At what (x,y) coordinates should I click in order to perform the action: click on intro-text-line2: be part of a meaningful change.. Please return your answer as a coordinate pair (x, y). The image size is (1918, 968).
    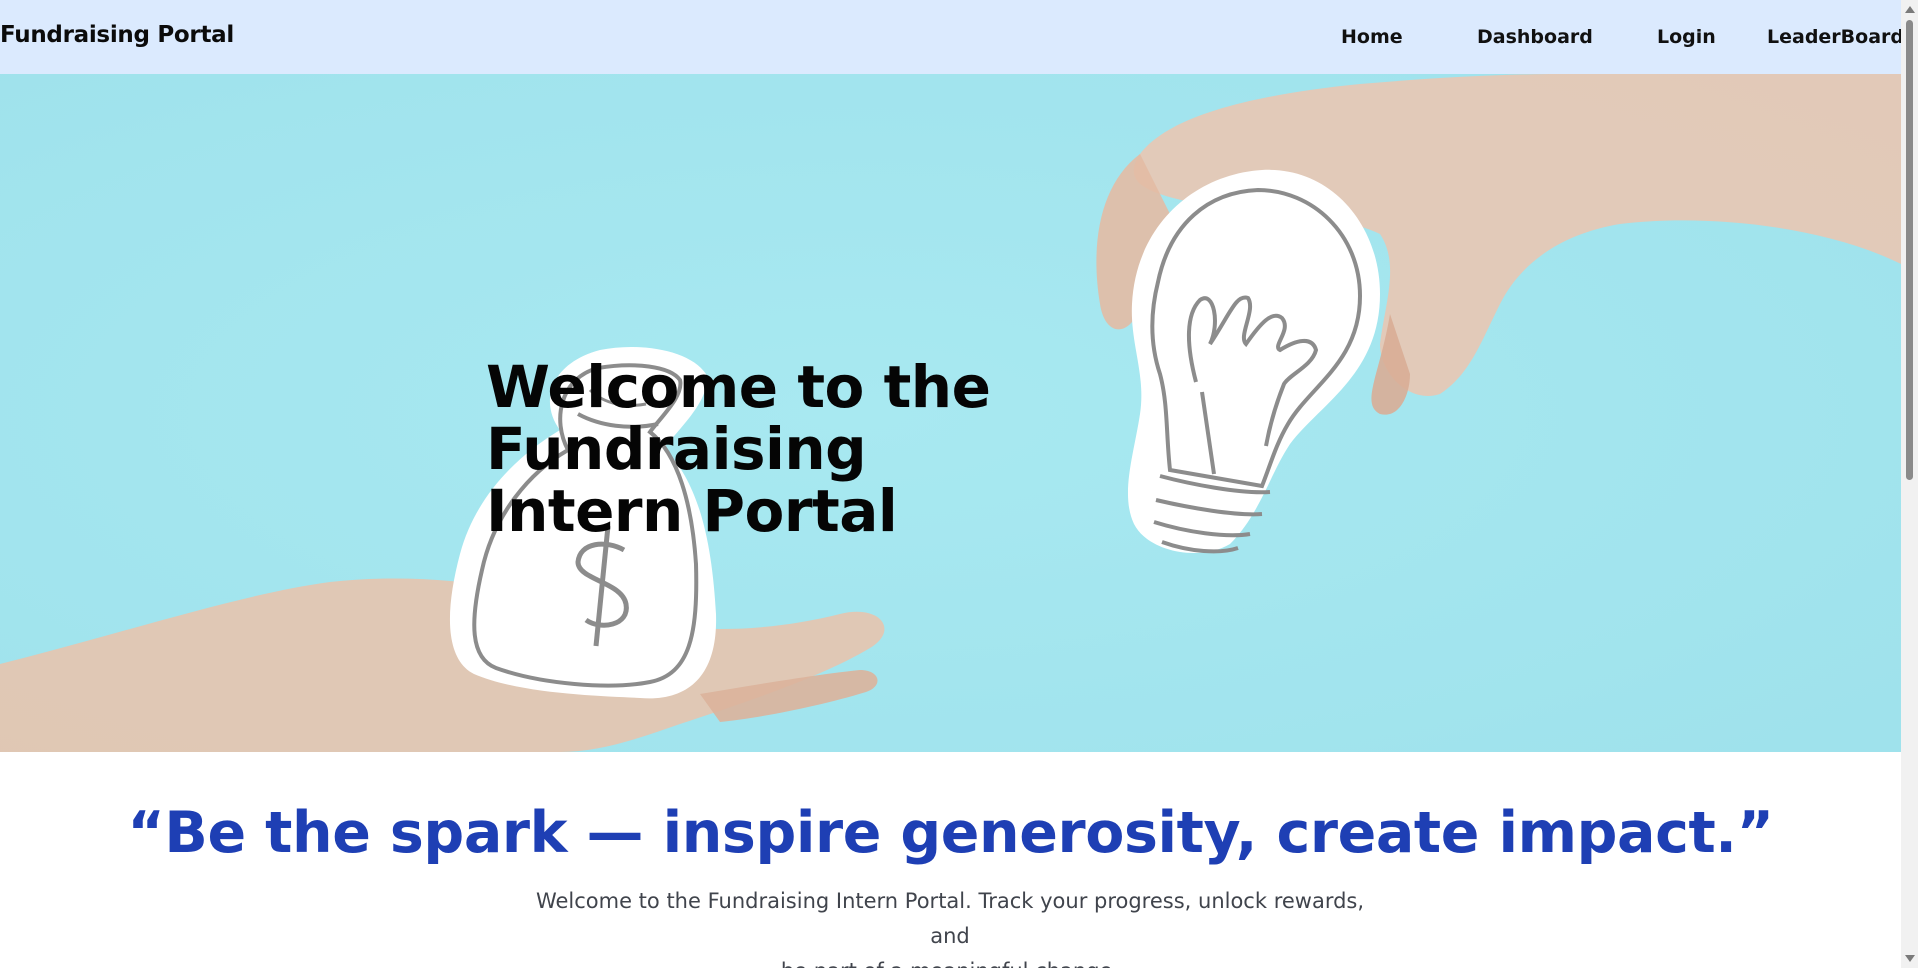
    Looking at the image, I should click on (950, 963).